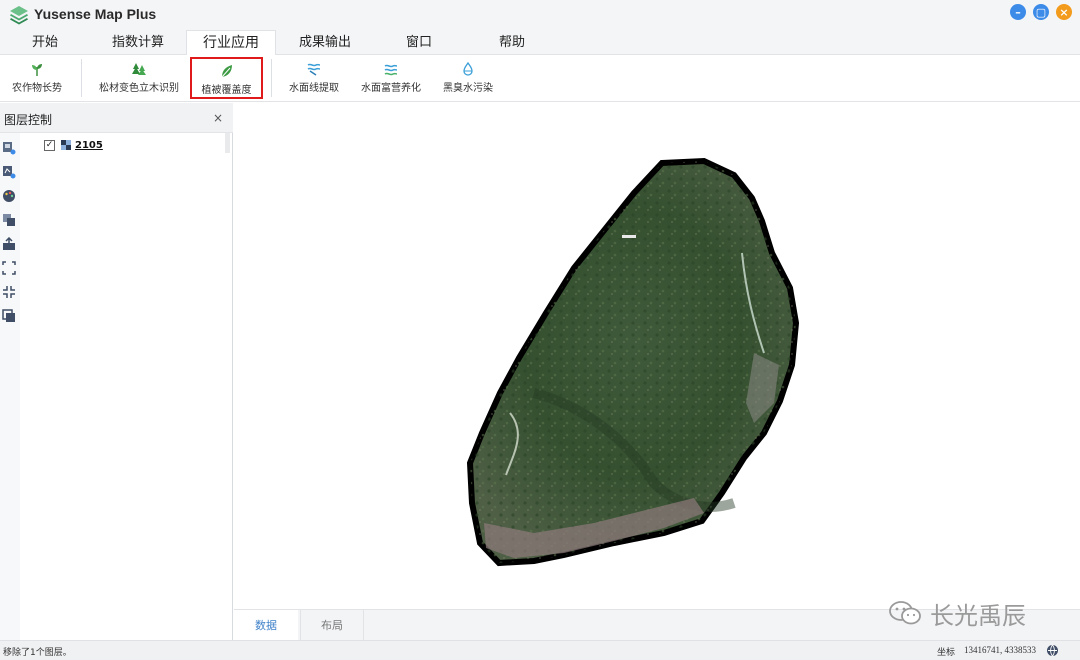 This screenshot has height=660, width=1080. What do you see at coordinates (89, 145) in the screenshot?
I see `layer-name: 2105` at bounding box center [89, 145].